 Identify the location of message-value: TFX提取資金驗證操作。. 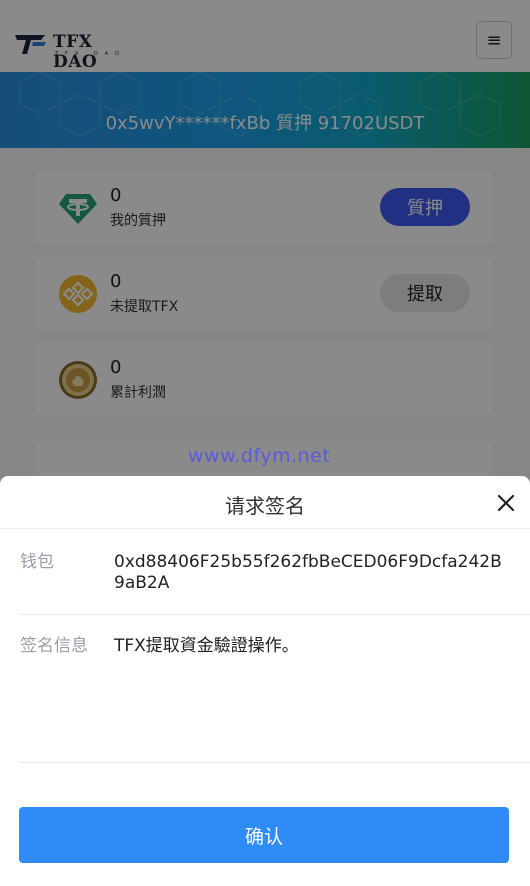
(206, 646).